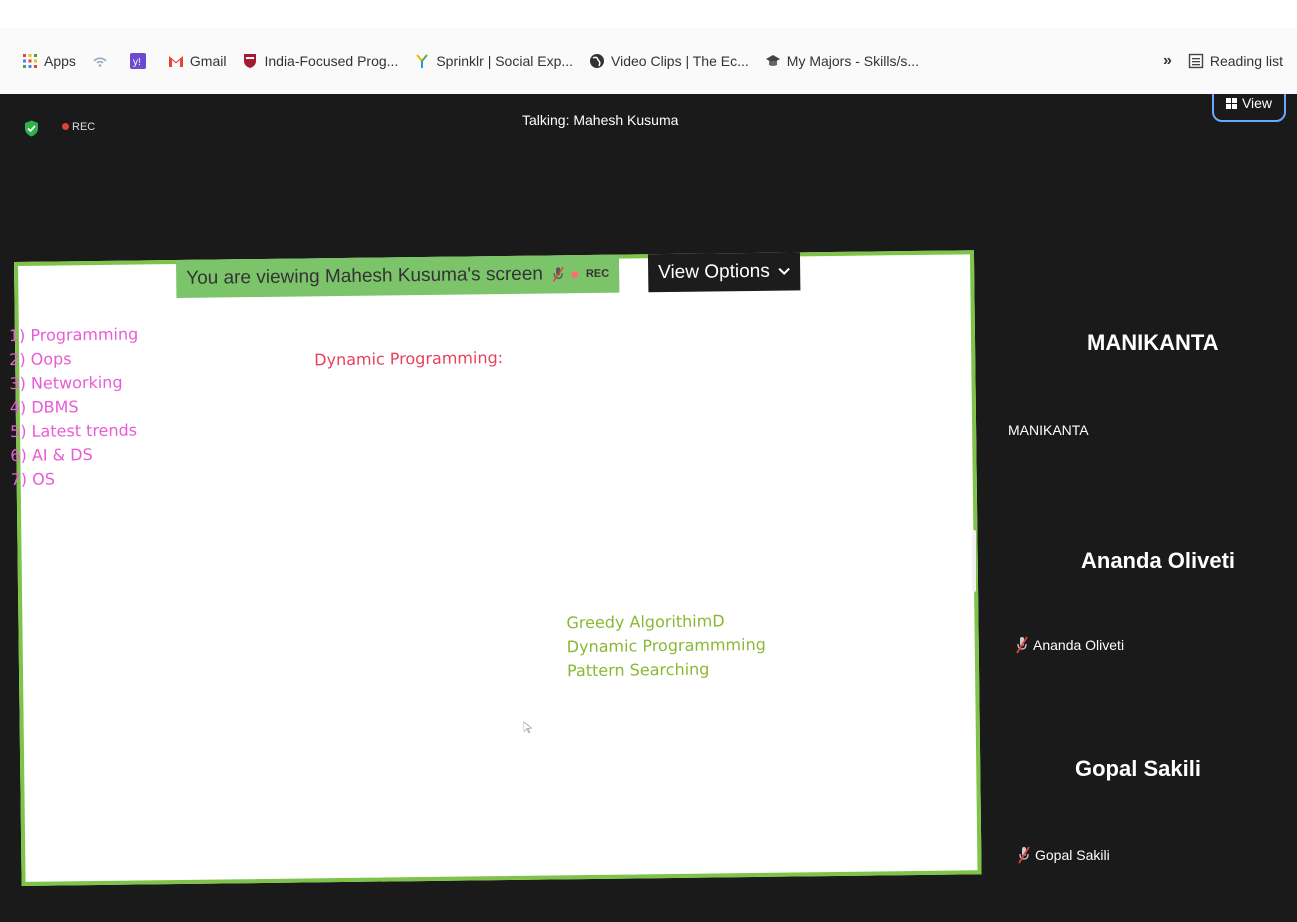 This screenshot has width=1297, height=922. Describe the element at coordinates (422, 61) in the screenshot. I see `sprinklr-icon` at that location.